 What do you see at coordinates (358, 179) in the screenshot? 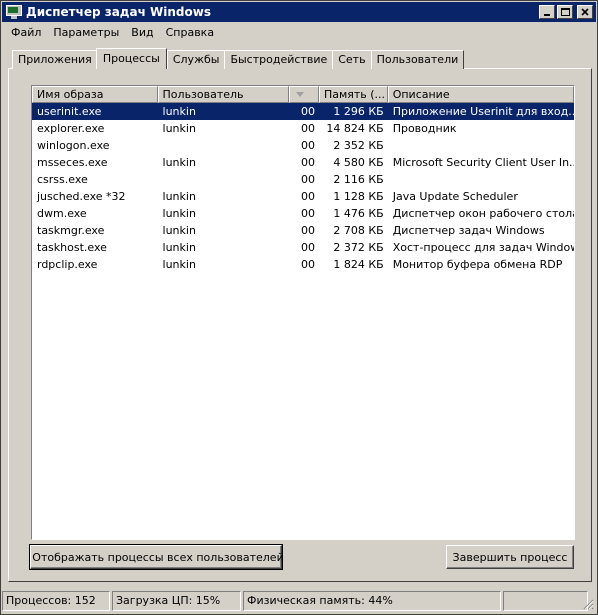
I see `cell-memory: 2 116 КБ` at bounding box center [358, 179].